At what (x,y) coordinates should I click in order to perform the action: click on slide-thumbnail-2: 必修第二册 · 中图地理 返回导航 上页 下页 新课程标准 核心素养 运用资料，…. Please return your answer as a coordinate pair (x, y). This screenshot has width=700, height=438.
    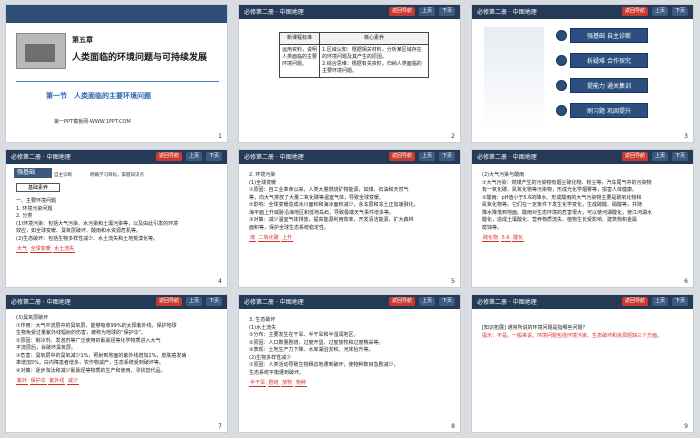
    Looking at the image, I should click on (349, 73).